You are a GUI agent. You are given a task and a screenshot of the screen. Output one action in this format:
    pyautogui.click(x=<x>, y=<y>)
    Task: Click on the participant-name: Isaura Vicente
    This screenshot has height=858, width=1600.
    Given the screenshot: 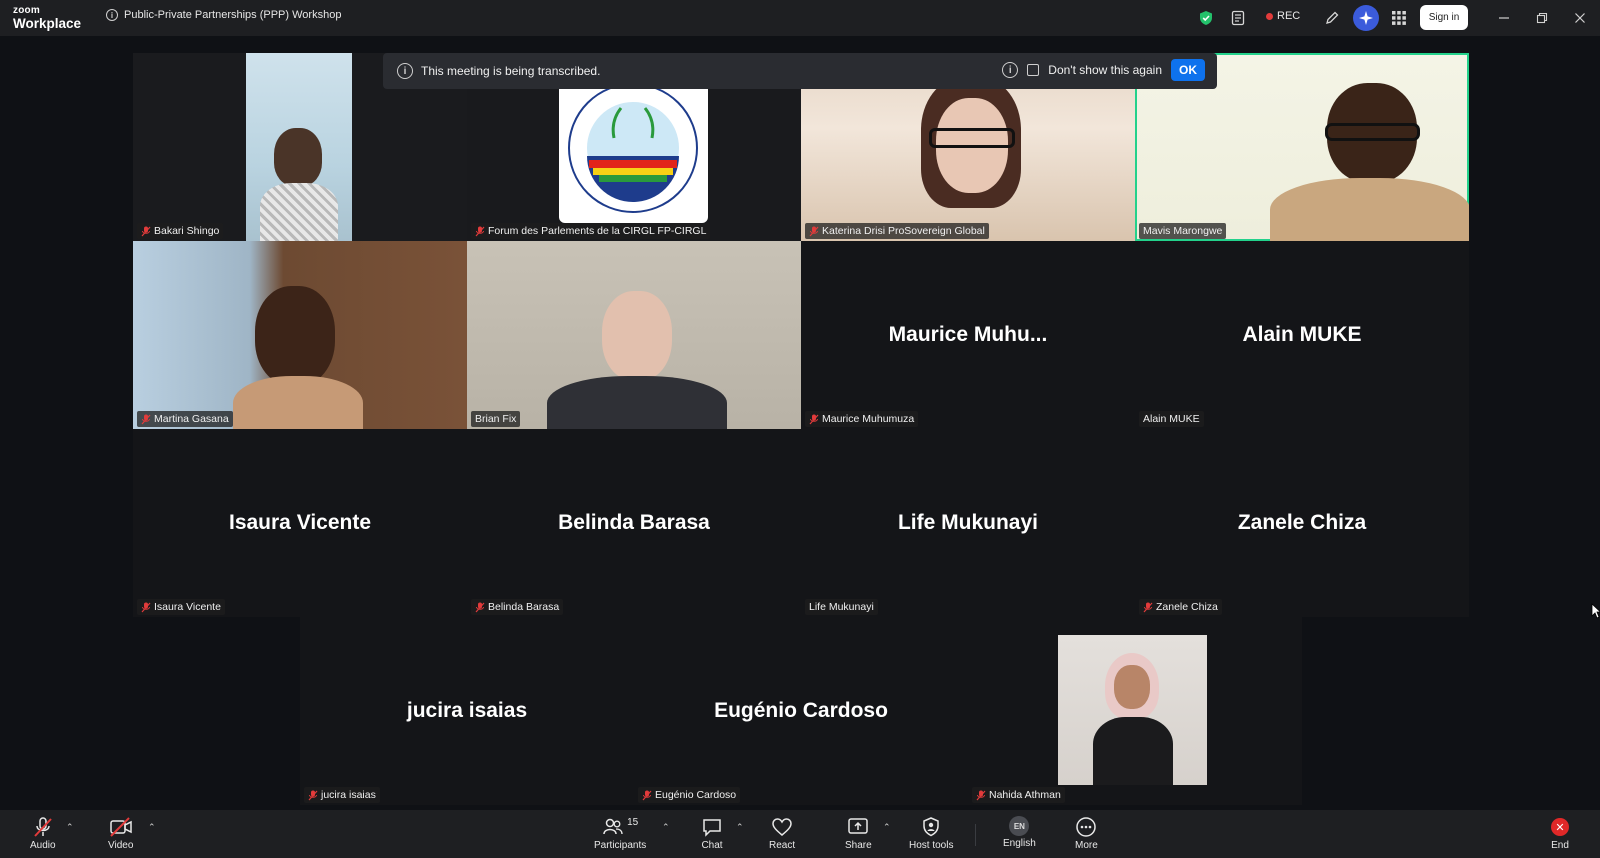 What is the action you would take?
    pyautogui.click(x=187, y=607)
    